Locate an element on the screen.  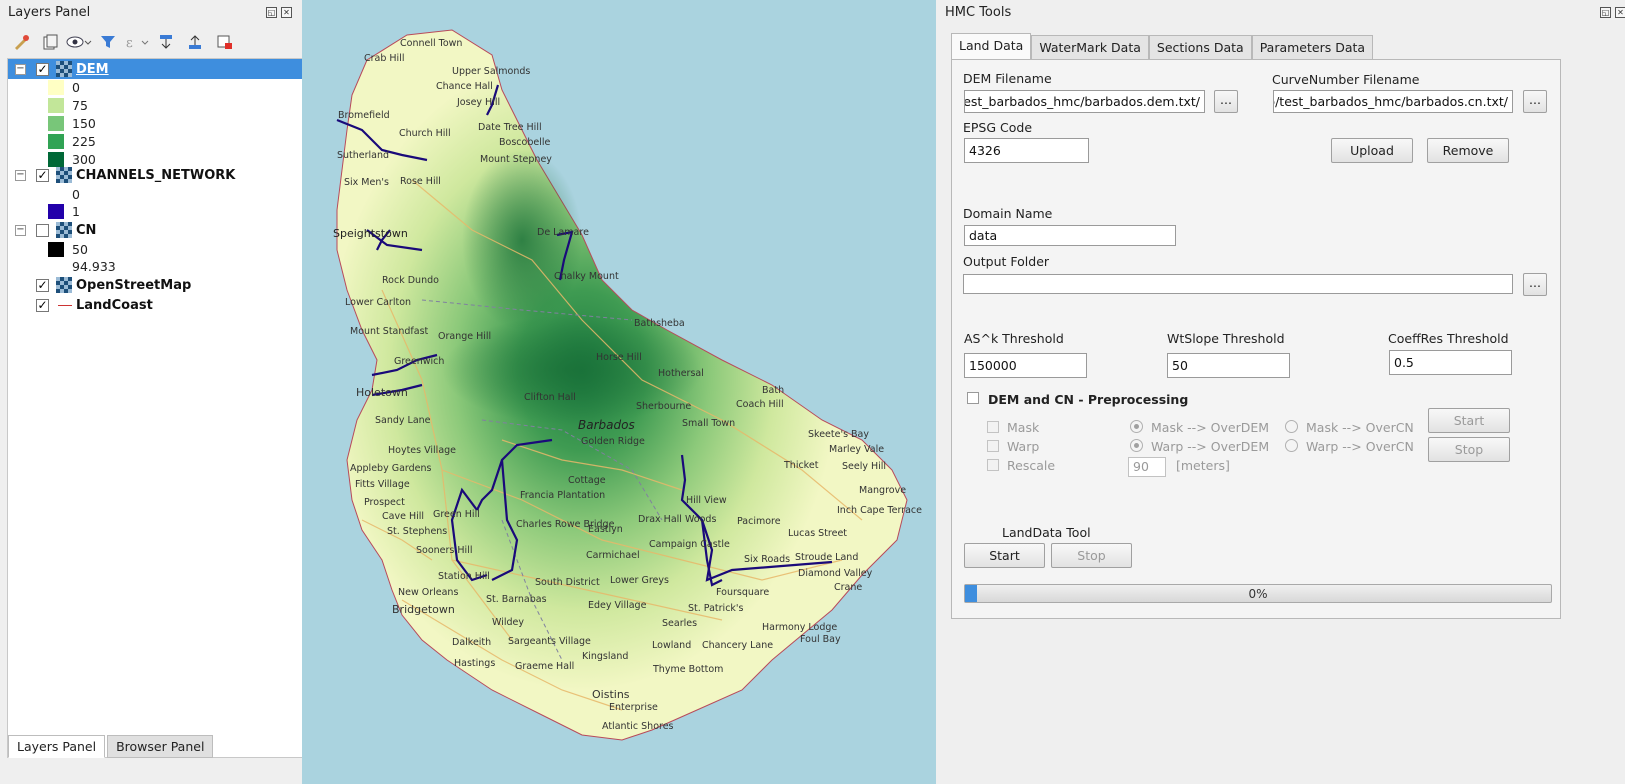
place-label: St. Barnabas is located at coordinates (516, 599).